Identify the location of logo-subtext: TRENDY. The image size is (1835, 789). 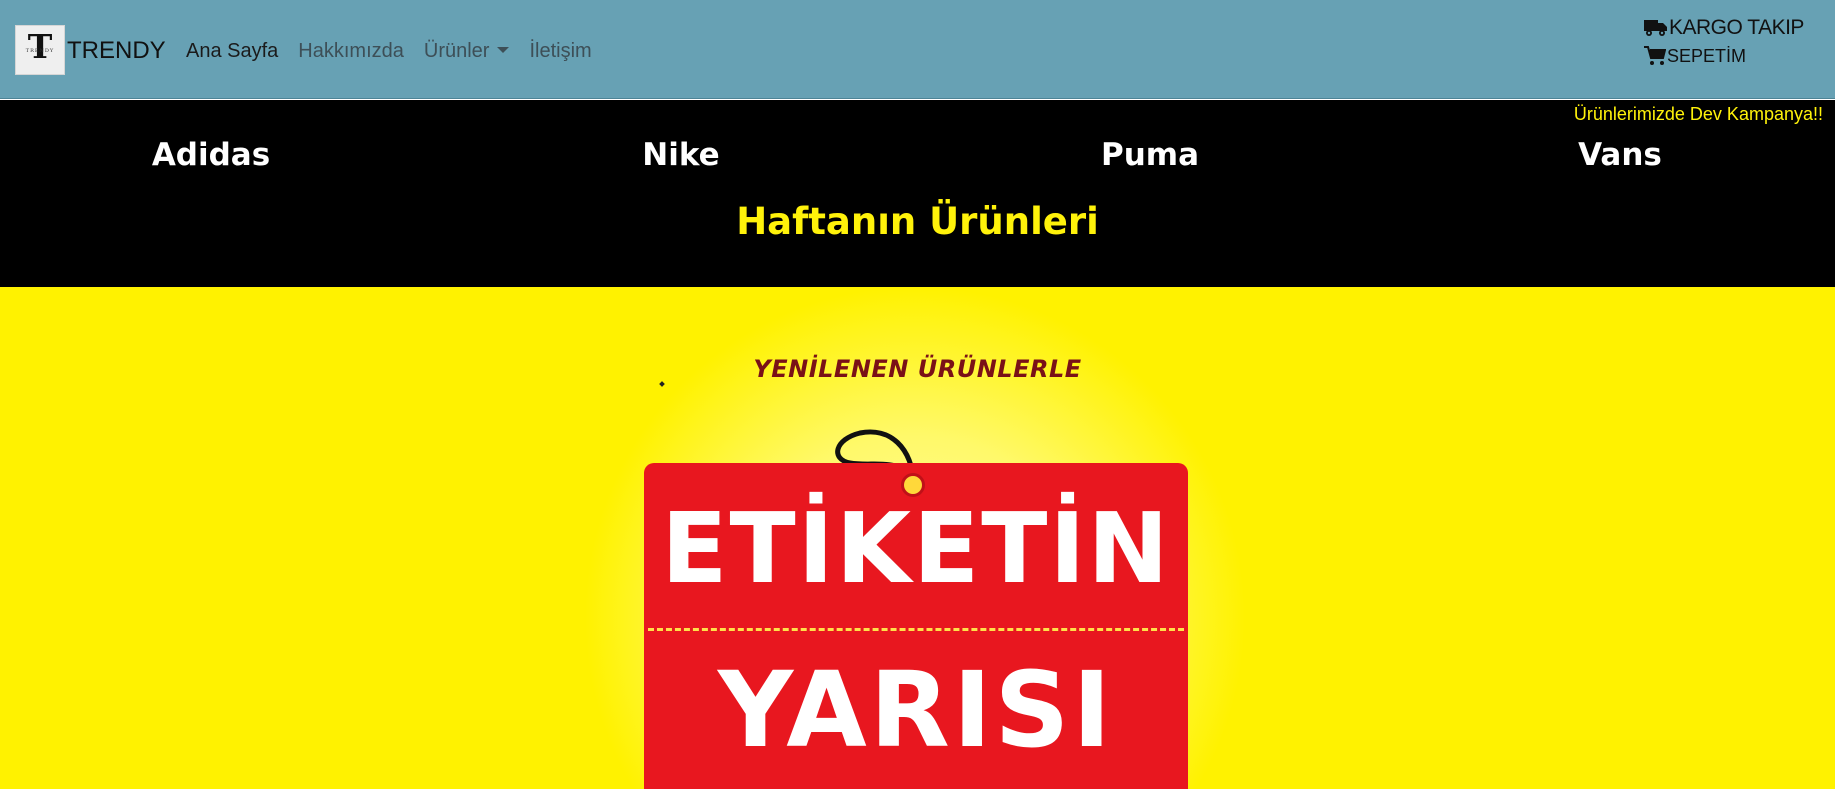
(40, 51).